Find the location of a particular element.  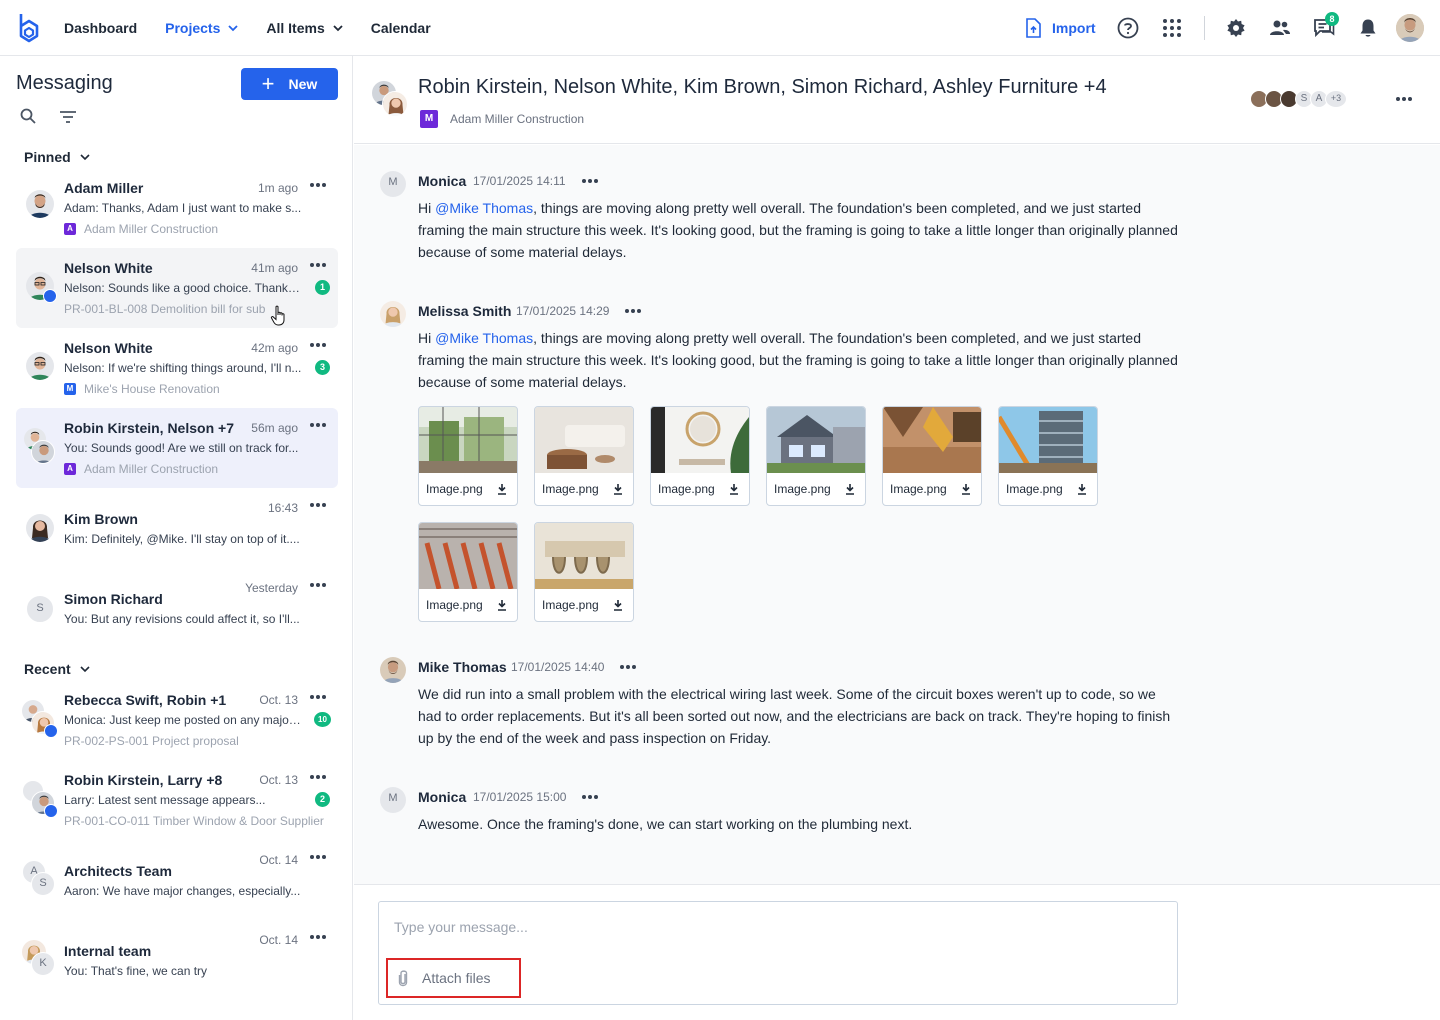

new-message-button: + New is located at coordinates (289, 84).